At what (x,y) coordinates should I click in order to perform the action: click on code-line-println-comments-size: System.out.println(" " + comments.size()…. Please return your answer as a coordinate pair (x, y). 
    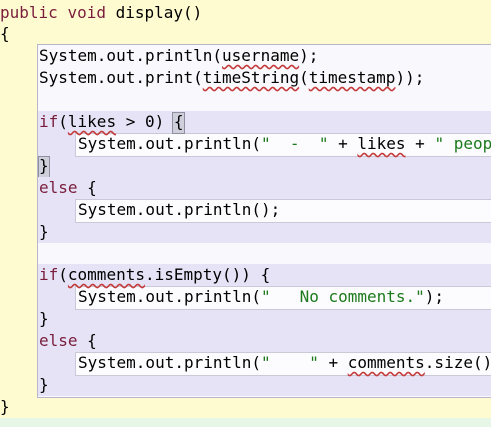
    Looking at the image, I should click on (284, 363).